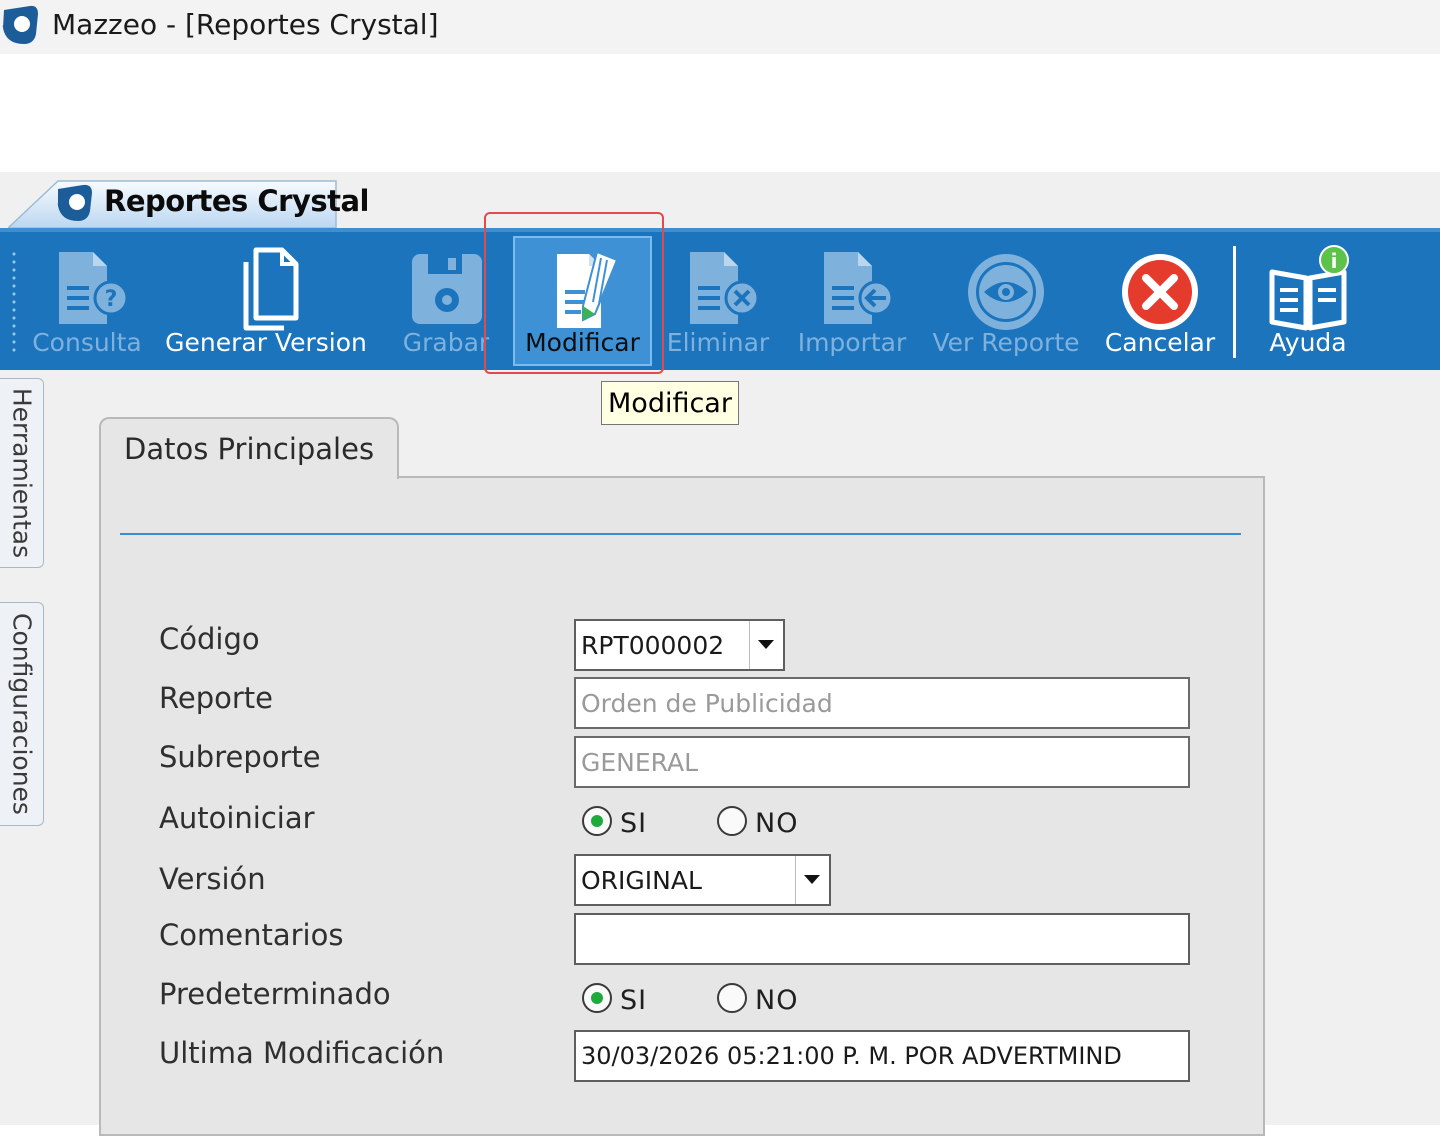 The image size is (1440, 1136). What do you see at coordinates (653, 645) in the screenshot?
I see `codigo-value: RPT000002` at bounding box center [653, 645].